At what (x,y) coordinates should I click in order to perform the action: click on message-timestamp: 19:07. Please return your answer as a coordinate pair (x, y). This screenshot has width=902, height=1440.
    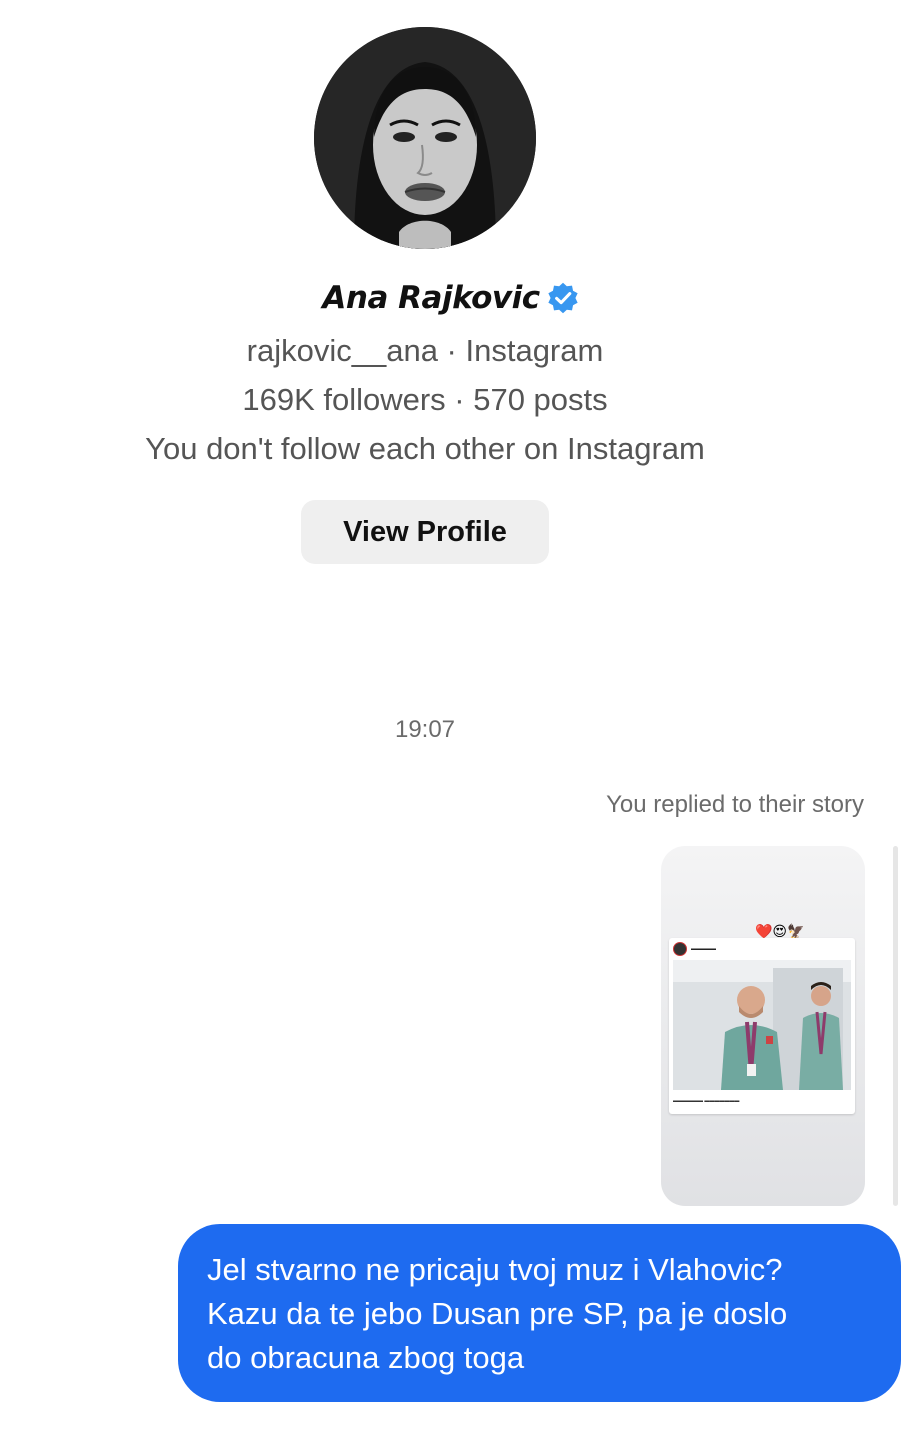
    Looking at the image, I should click on (425, 729).